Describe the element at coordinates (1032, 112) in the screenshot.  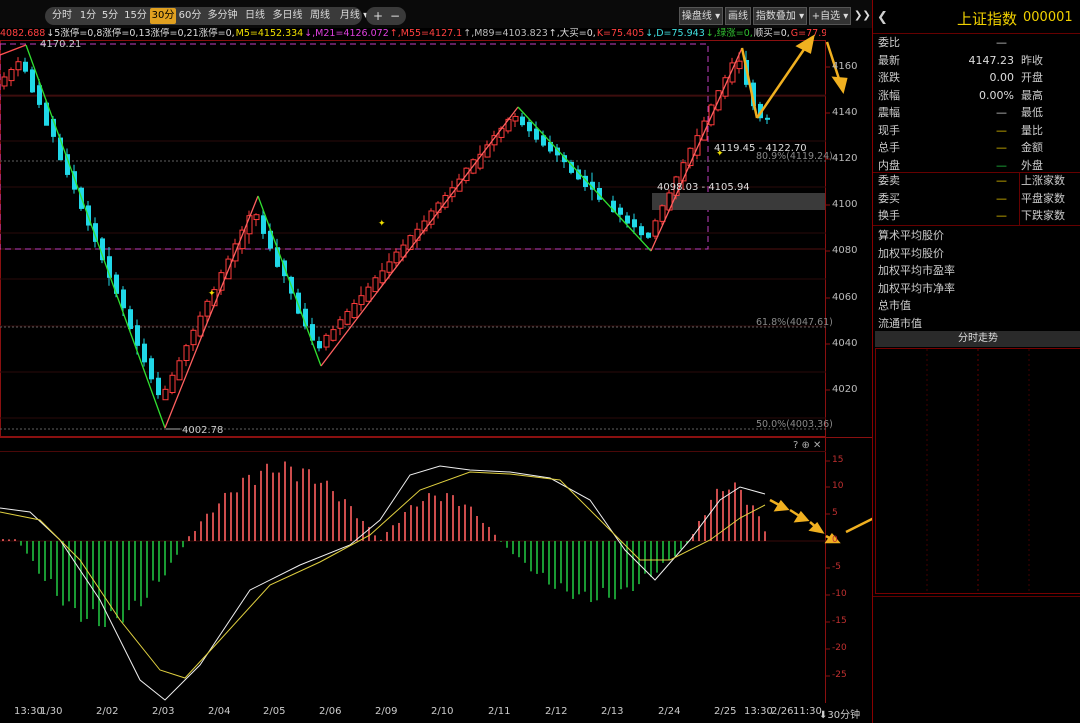
I see `quote-label: 最低` at that location.